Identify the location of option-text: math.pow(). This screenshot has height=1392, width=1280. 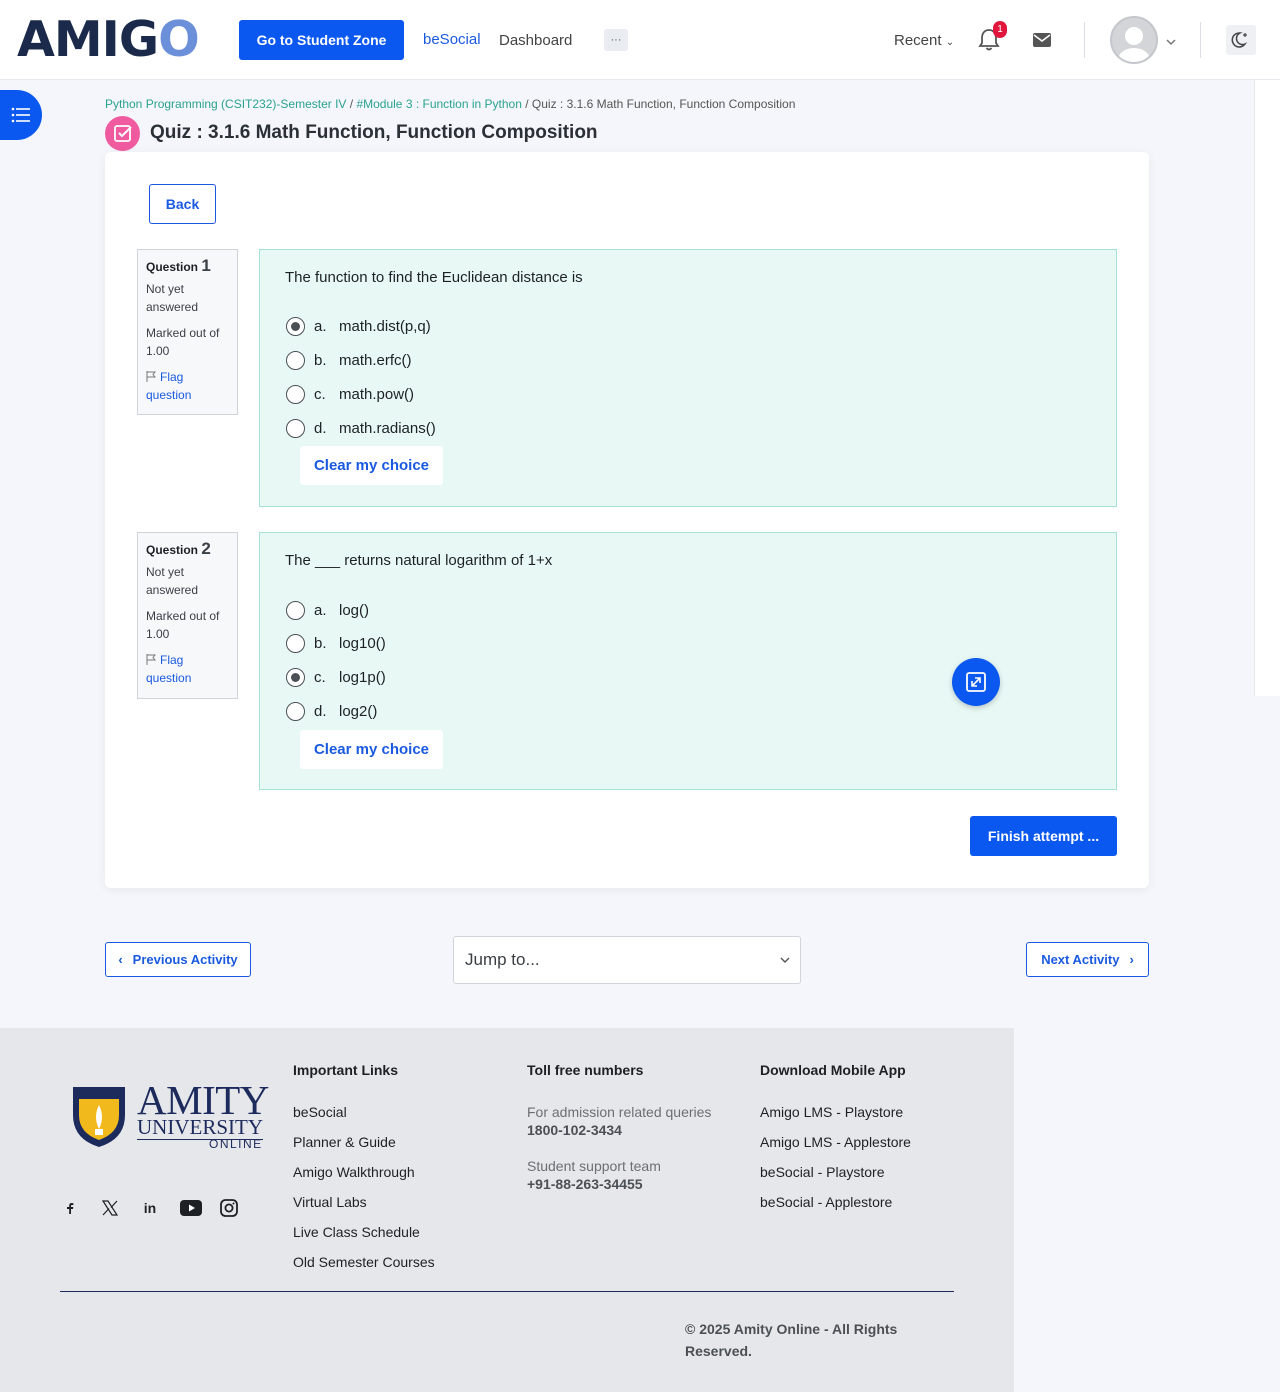
(377, 394).